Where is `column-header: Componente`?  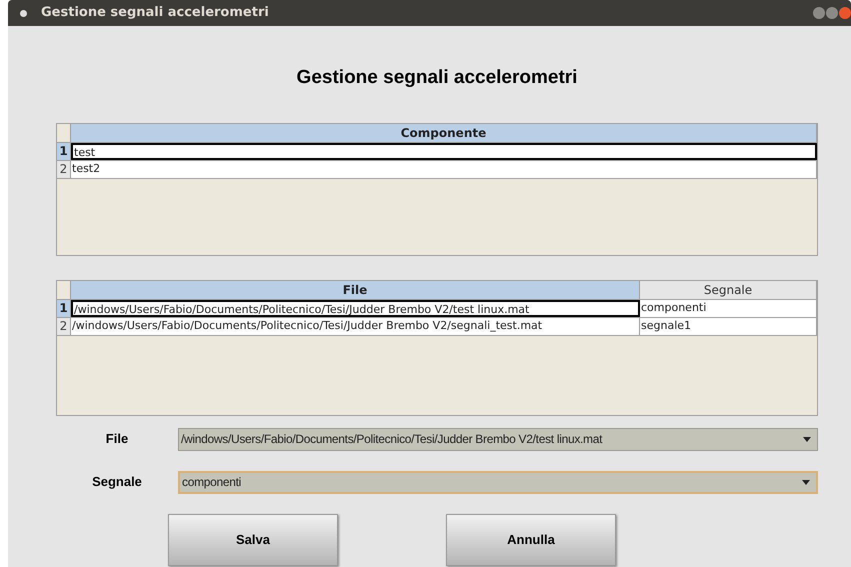 column-header: Componente is located at coordinates (444, 133).